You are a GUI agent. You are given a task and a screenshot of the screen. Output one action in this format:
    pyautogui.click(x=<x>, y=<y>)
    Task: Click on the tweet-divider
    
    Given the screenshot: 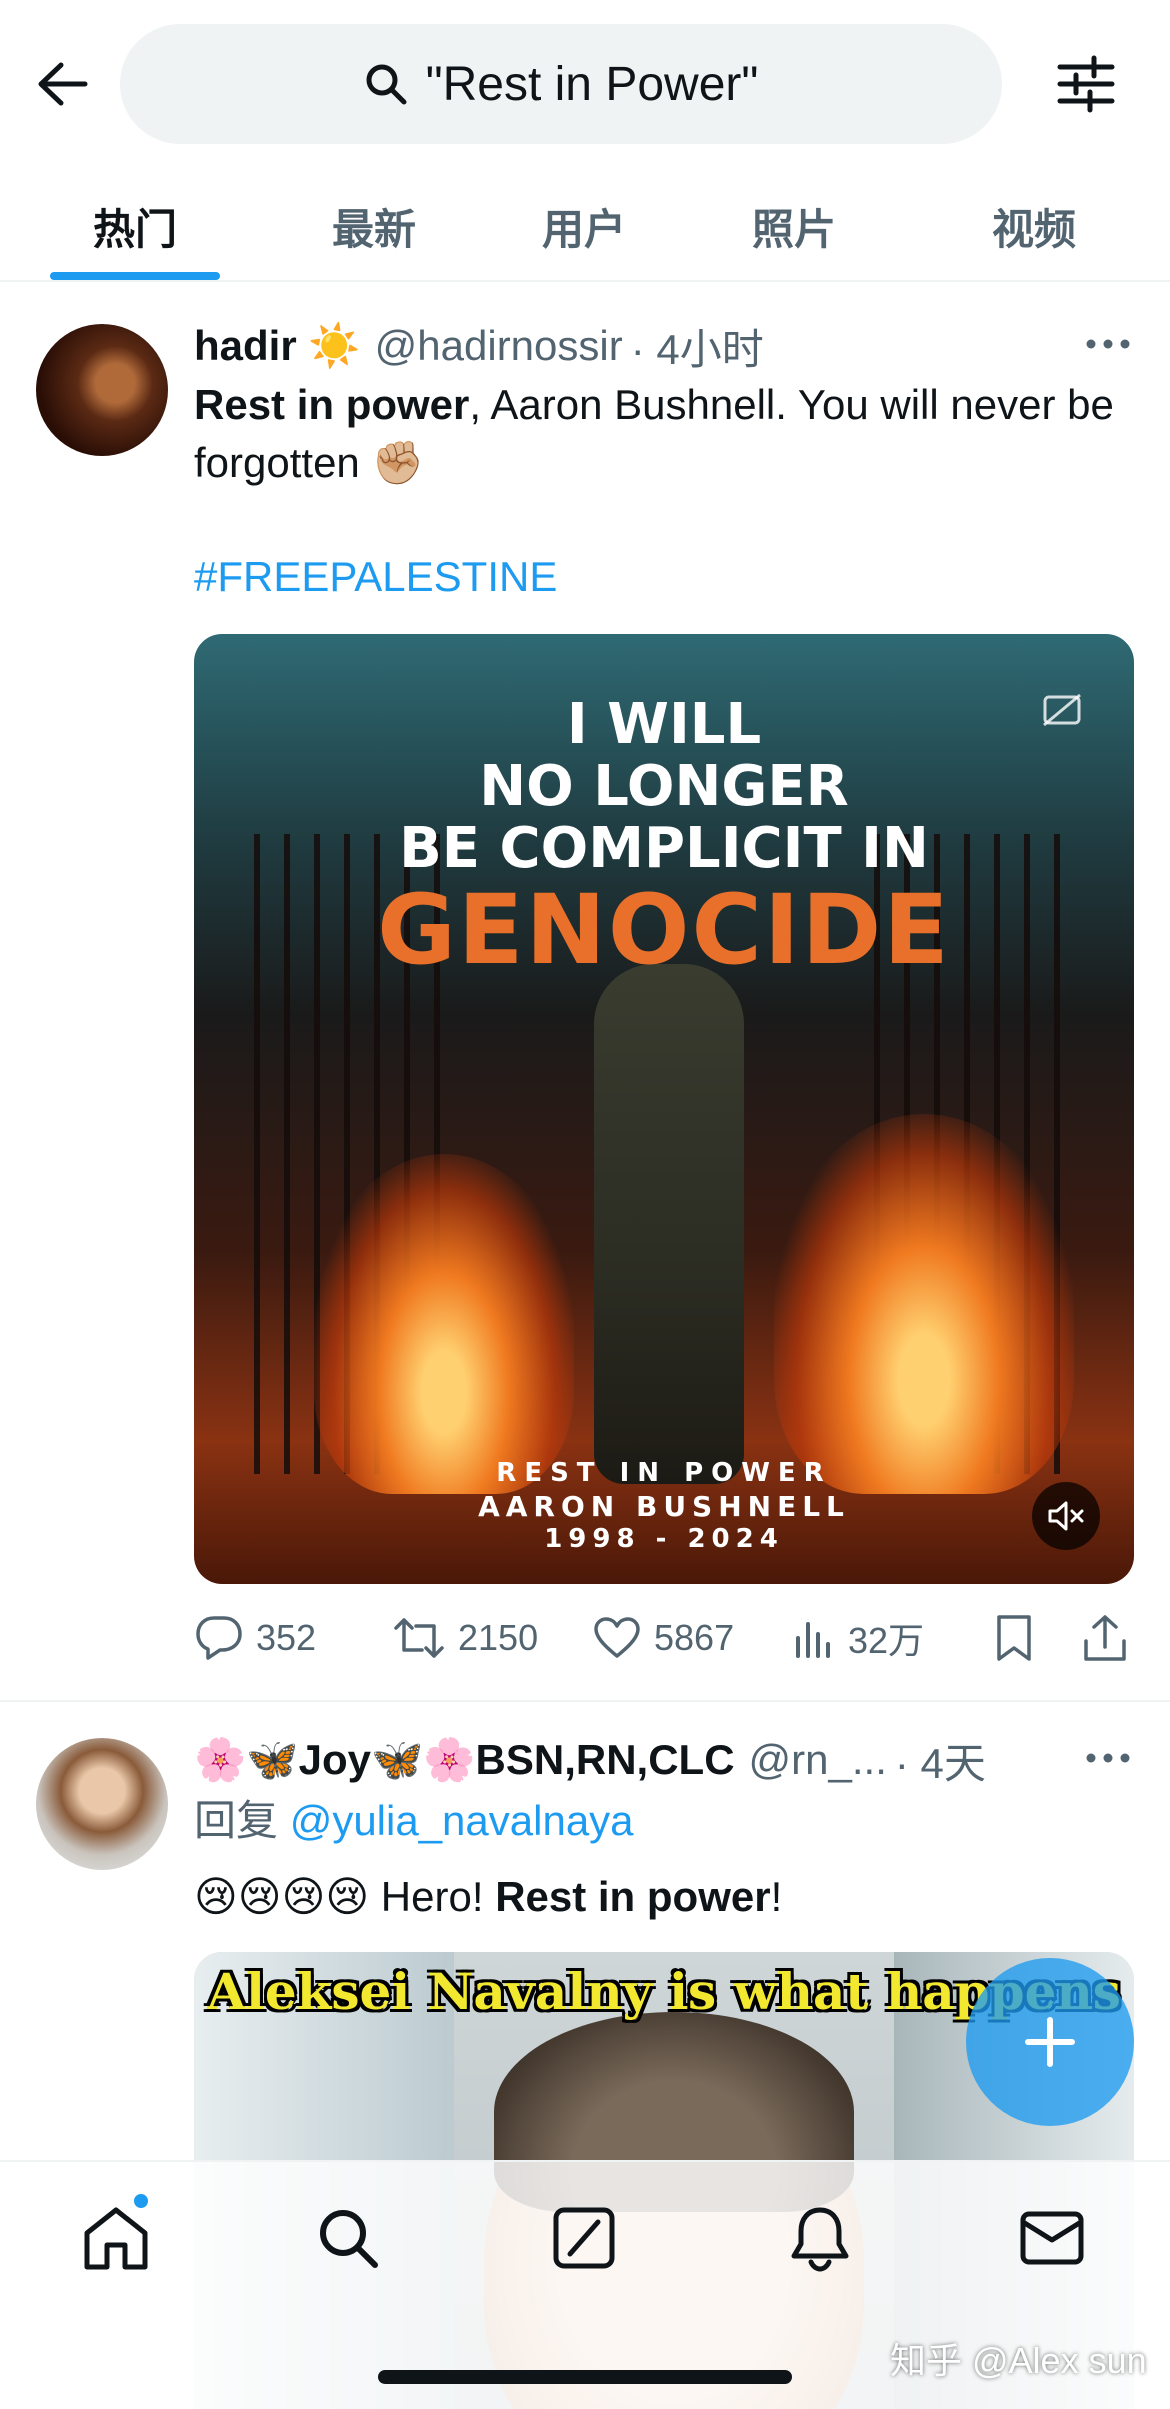 What is the action you would take?
    pyautogui.click(x=585, y=1701)
    